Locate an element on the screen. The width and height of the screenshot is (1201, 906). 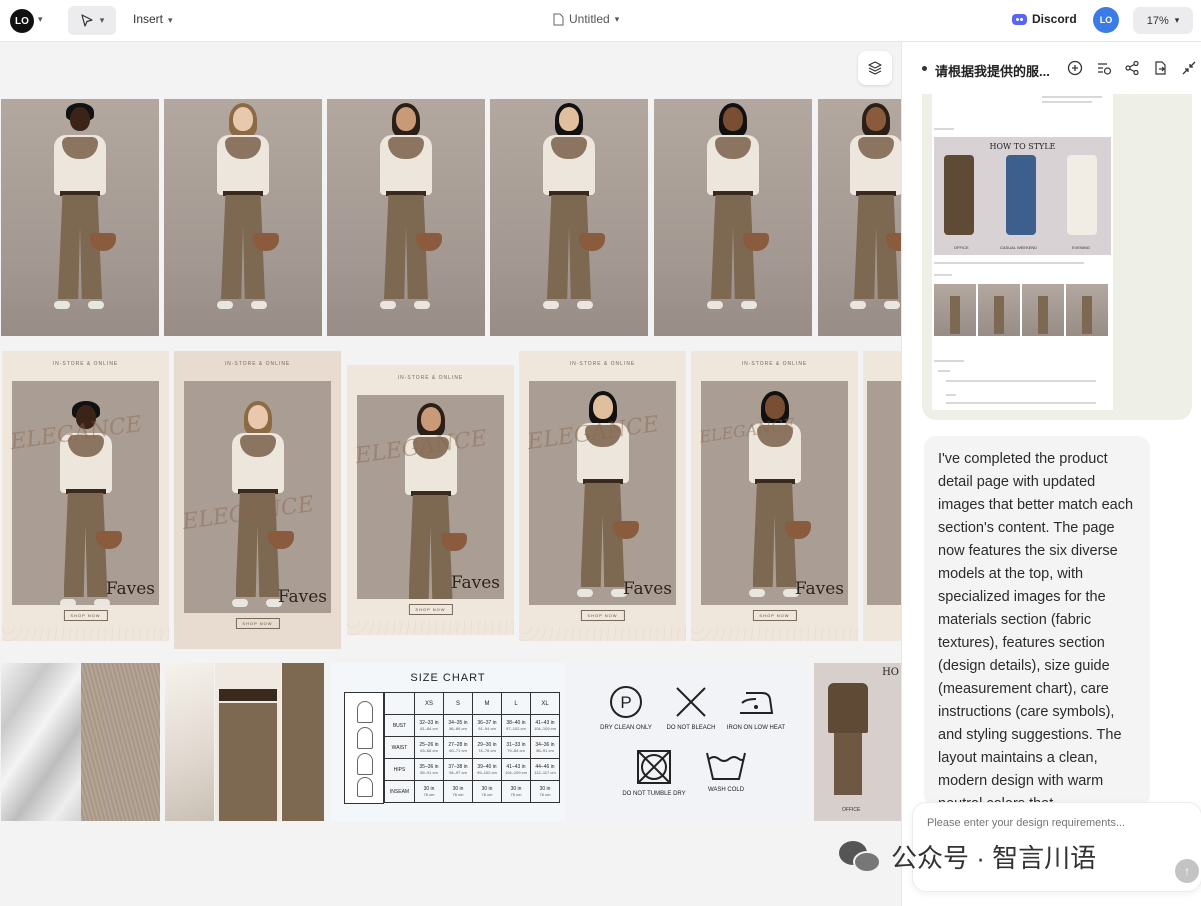
chat-input is located at coordinates (1052, 823).